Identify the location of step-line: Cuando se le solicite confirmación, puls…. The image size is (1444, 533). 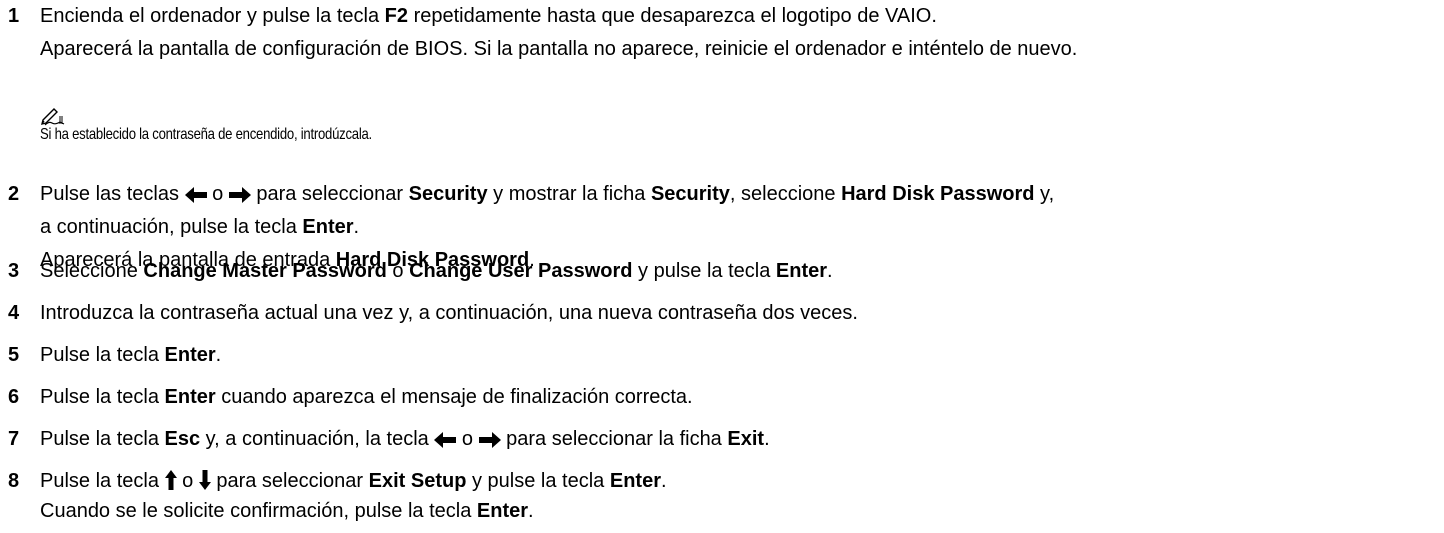
(740, 512).